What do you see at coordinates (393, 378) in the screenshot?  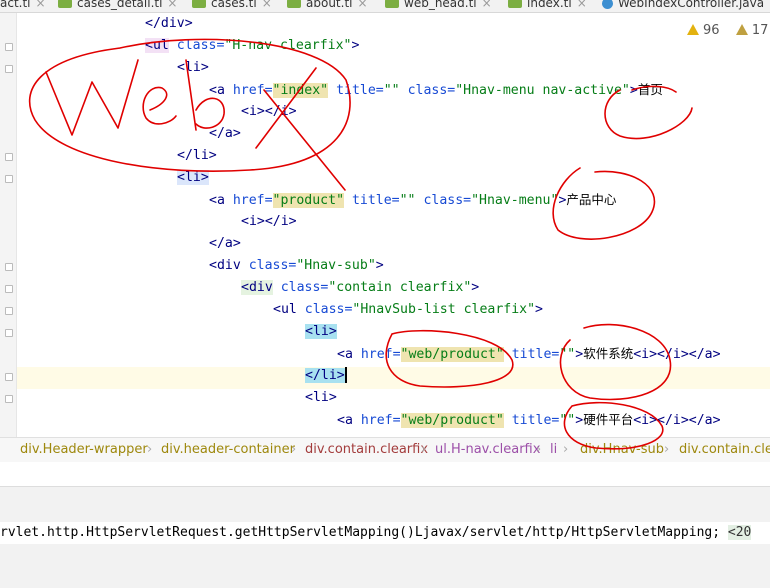 I see `current-line-highlight` at bounding box center [393, 378].